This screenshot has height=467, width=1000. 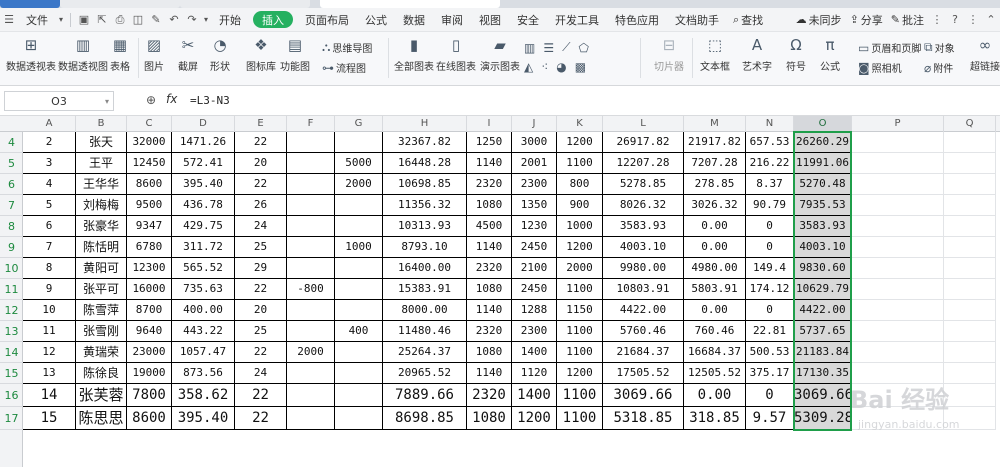 I want to click on cell-k5: 1100, so click(x=580, y=163).